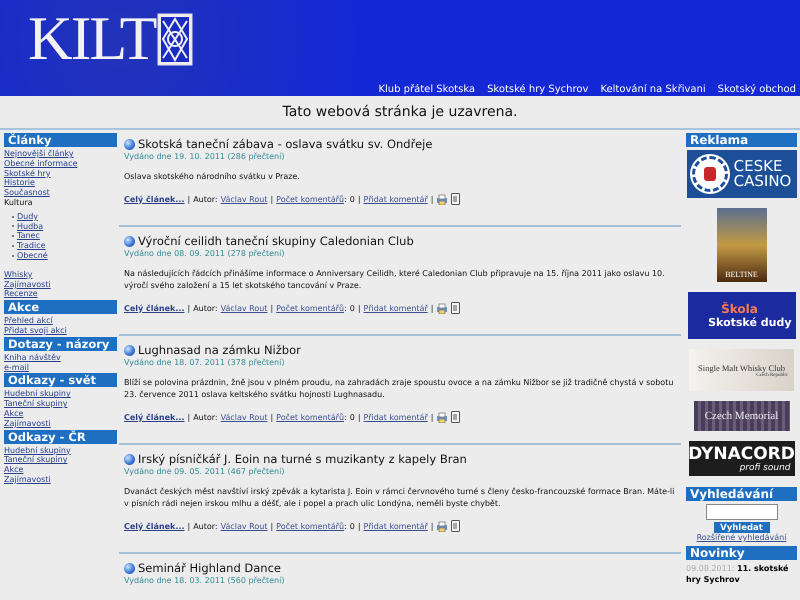 This screenshot has width=800, height=600. Describe the element at coordinates (741, 494) in the screenshot. I see `section-header: Vyhledávání` at that location.